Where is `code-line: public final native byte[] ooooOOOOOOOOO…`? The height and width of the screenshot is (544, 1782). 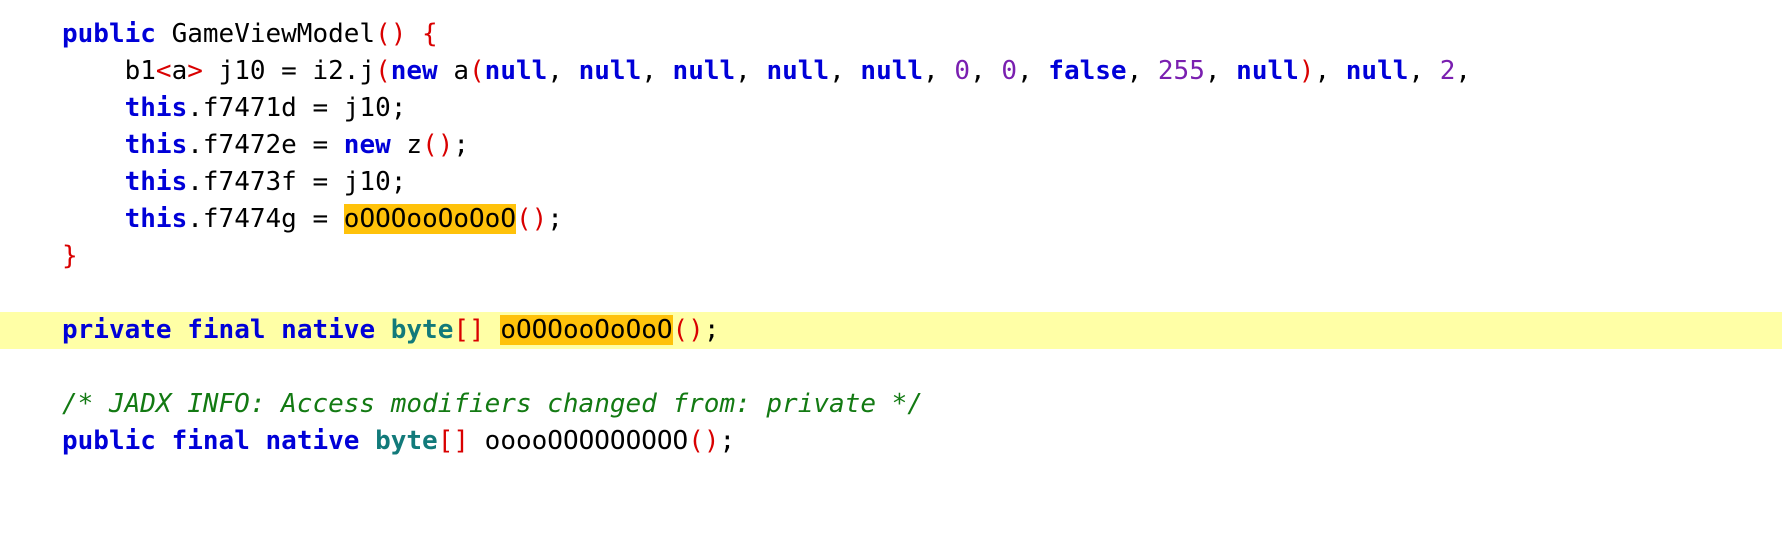
code-line: public final native byte[] ooooOOOOOOOOO… is located at coordinates (891, 441).